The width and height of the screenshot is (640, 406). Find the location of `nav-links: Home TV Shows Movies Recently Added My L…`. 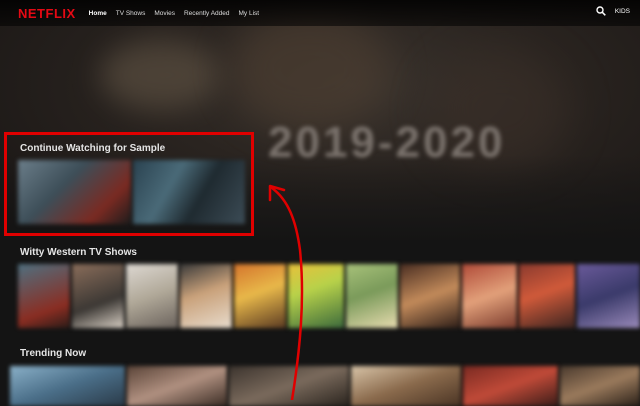

nav-links: Home TV Shows Movies Recently Added My L… is located at coordinates (178, 13).